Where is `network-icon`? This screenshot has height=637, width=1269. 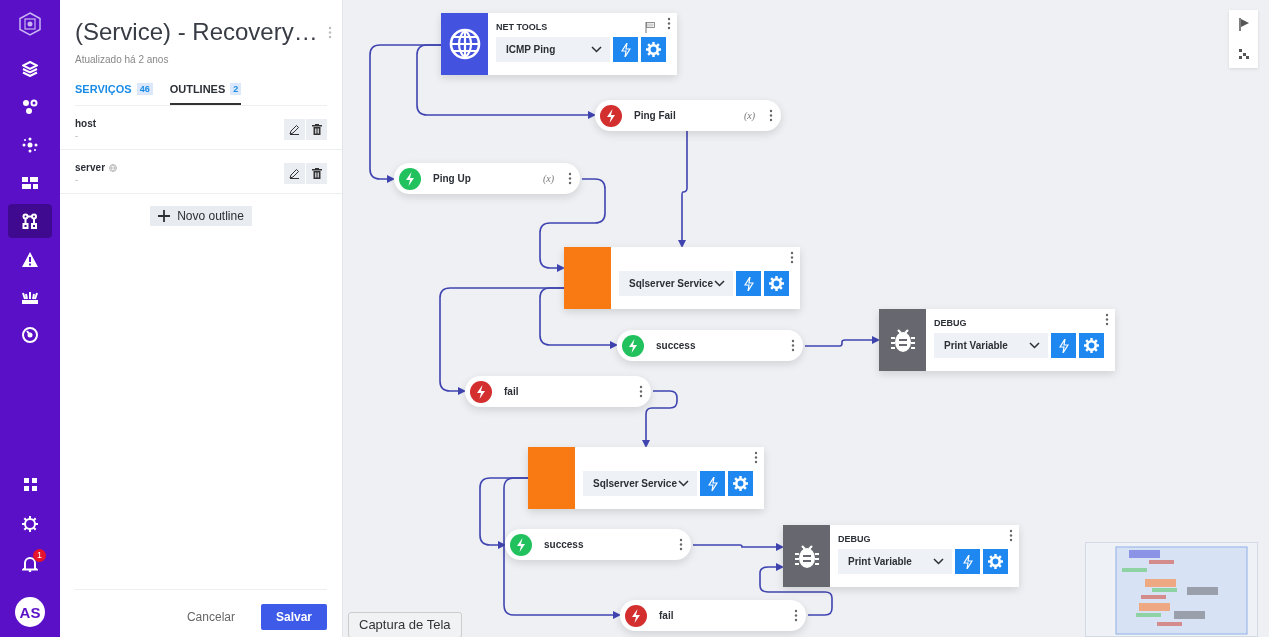
network-icon is located at coordinates (30, 145).